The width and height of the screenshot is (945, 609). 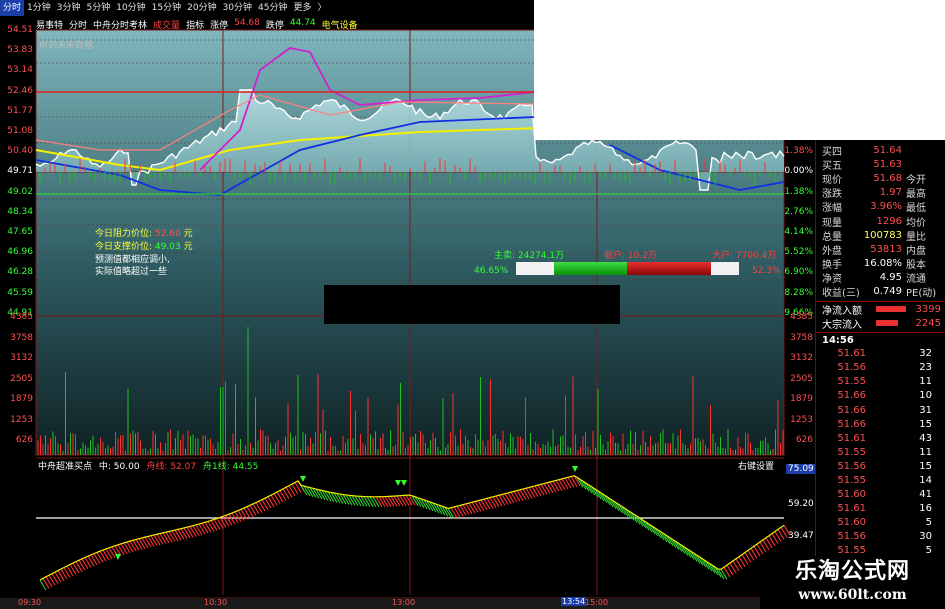 I want to click on flow-value: 2245, so click(x=928, y=323).